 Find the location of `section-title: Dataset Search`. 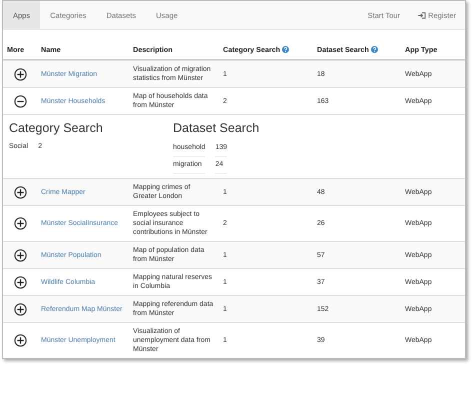

section-title: Dataset Search is located at coordinates (216, 128).